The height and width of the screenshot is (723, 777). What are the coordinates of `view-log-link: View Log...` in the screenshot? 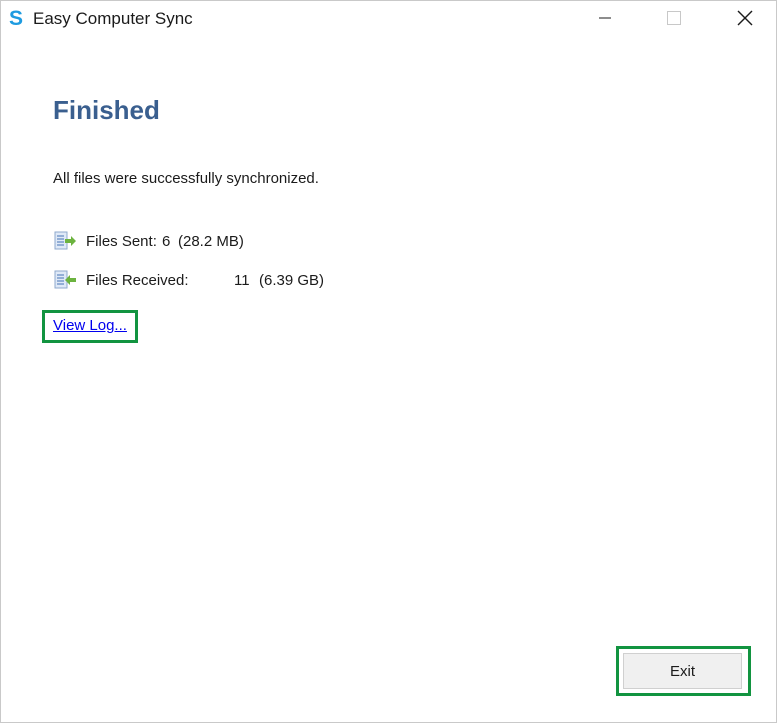 It's located at (90, 325).